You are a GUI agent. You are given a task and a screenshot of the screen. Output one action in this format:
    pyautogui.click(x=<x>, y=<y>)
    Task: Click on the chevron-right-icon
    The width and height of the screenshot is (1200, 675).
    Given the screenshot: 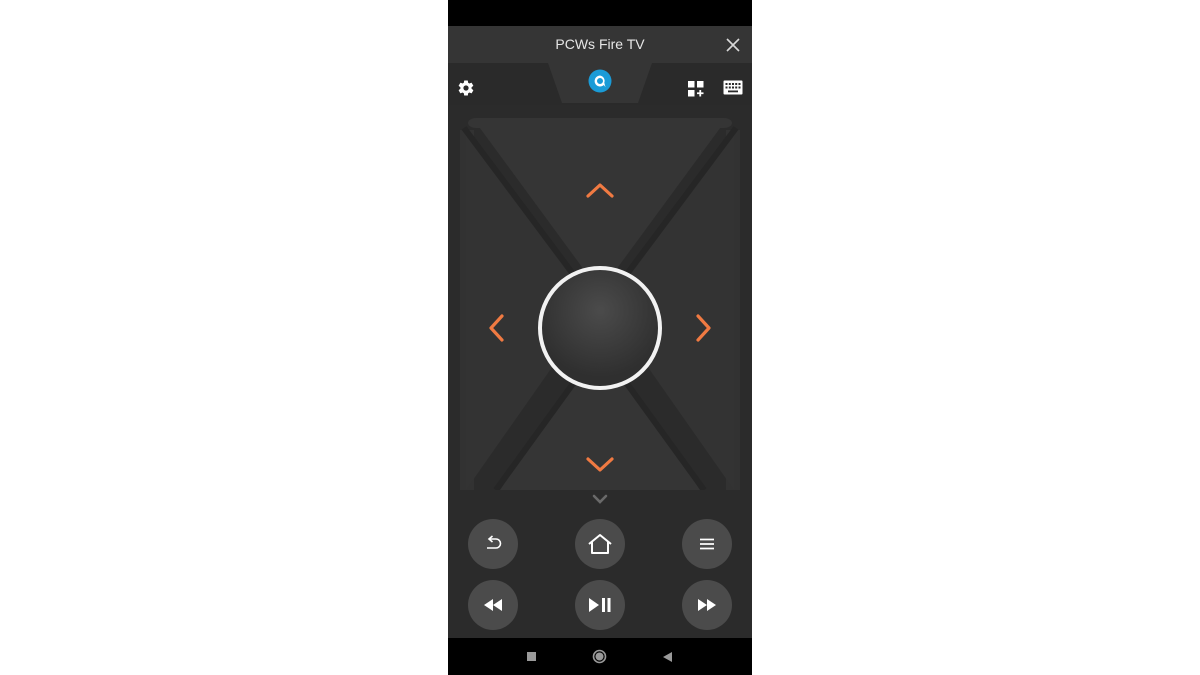 What is the action you would take?
    pyautogui.click(x=704, y=328)
    